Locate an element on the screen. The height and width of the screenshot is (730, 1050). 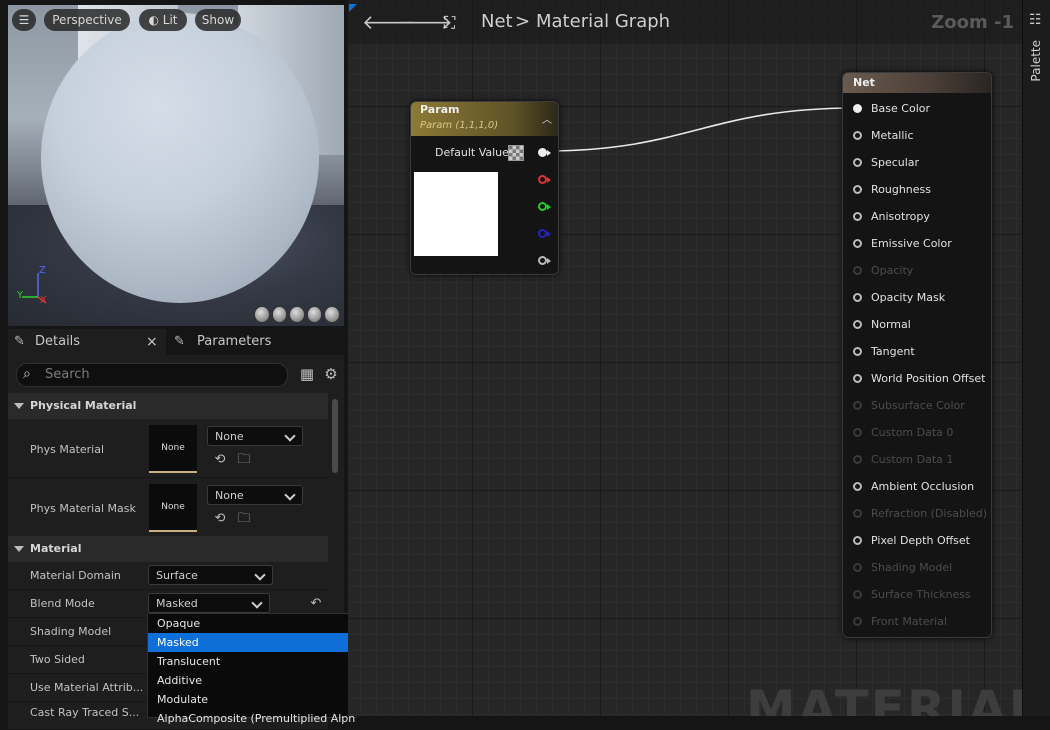
input-label: Custom Data 1 is located at coordinates (912, 459).